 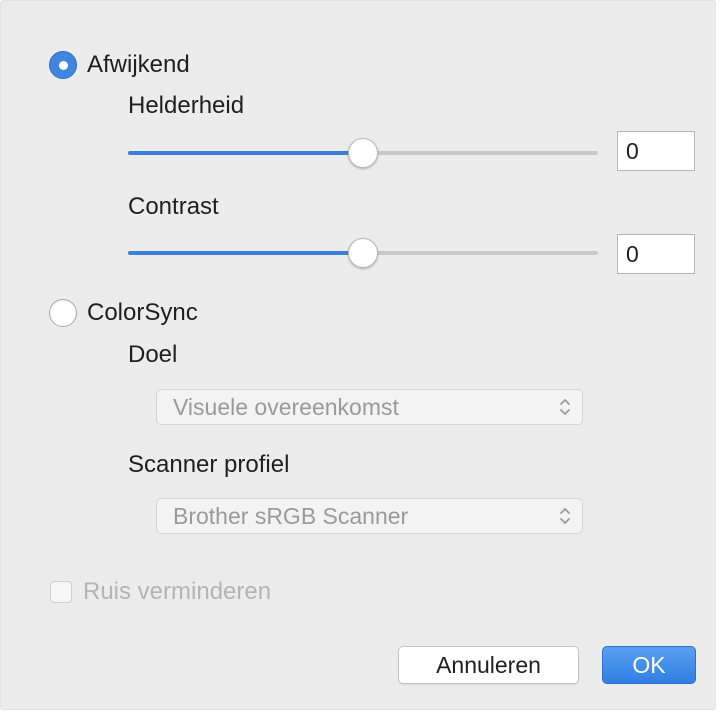 What do you see at coordinates (656, 151) in the screenshot?
I see `brightness-value-field: 0` at bounding box center [656, 151].